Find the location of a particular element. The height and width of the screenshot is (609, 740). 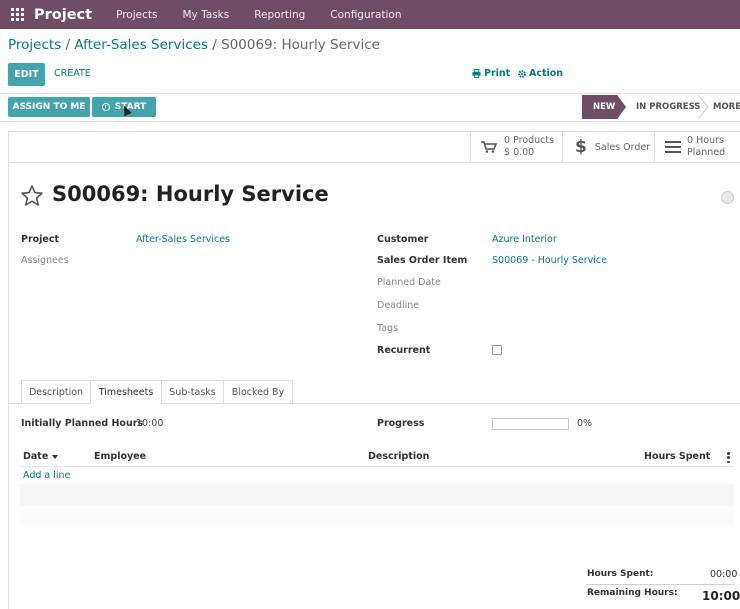

chevron-right-icon is located at coordinates (703, 107).